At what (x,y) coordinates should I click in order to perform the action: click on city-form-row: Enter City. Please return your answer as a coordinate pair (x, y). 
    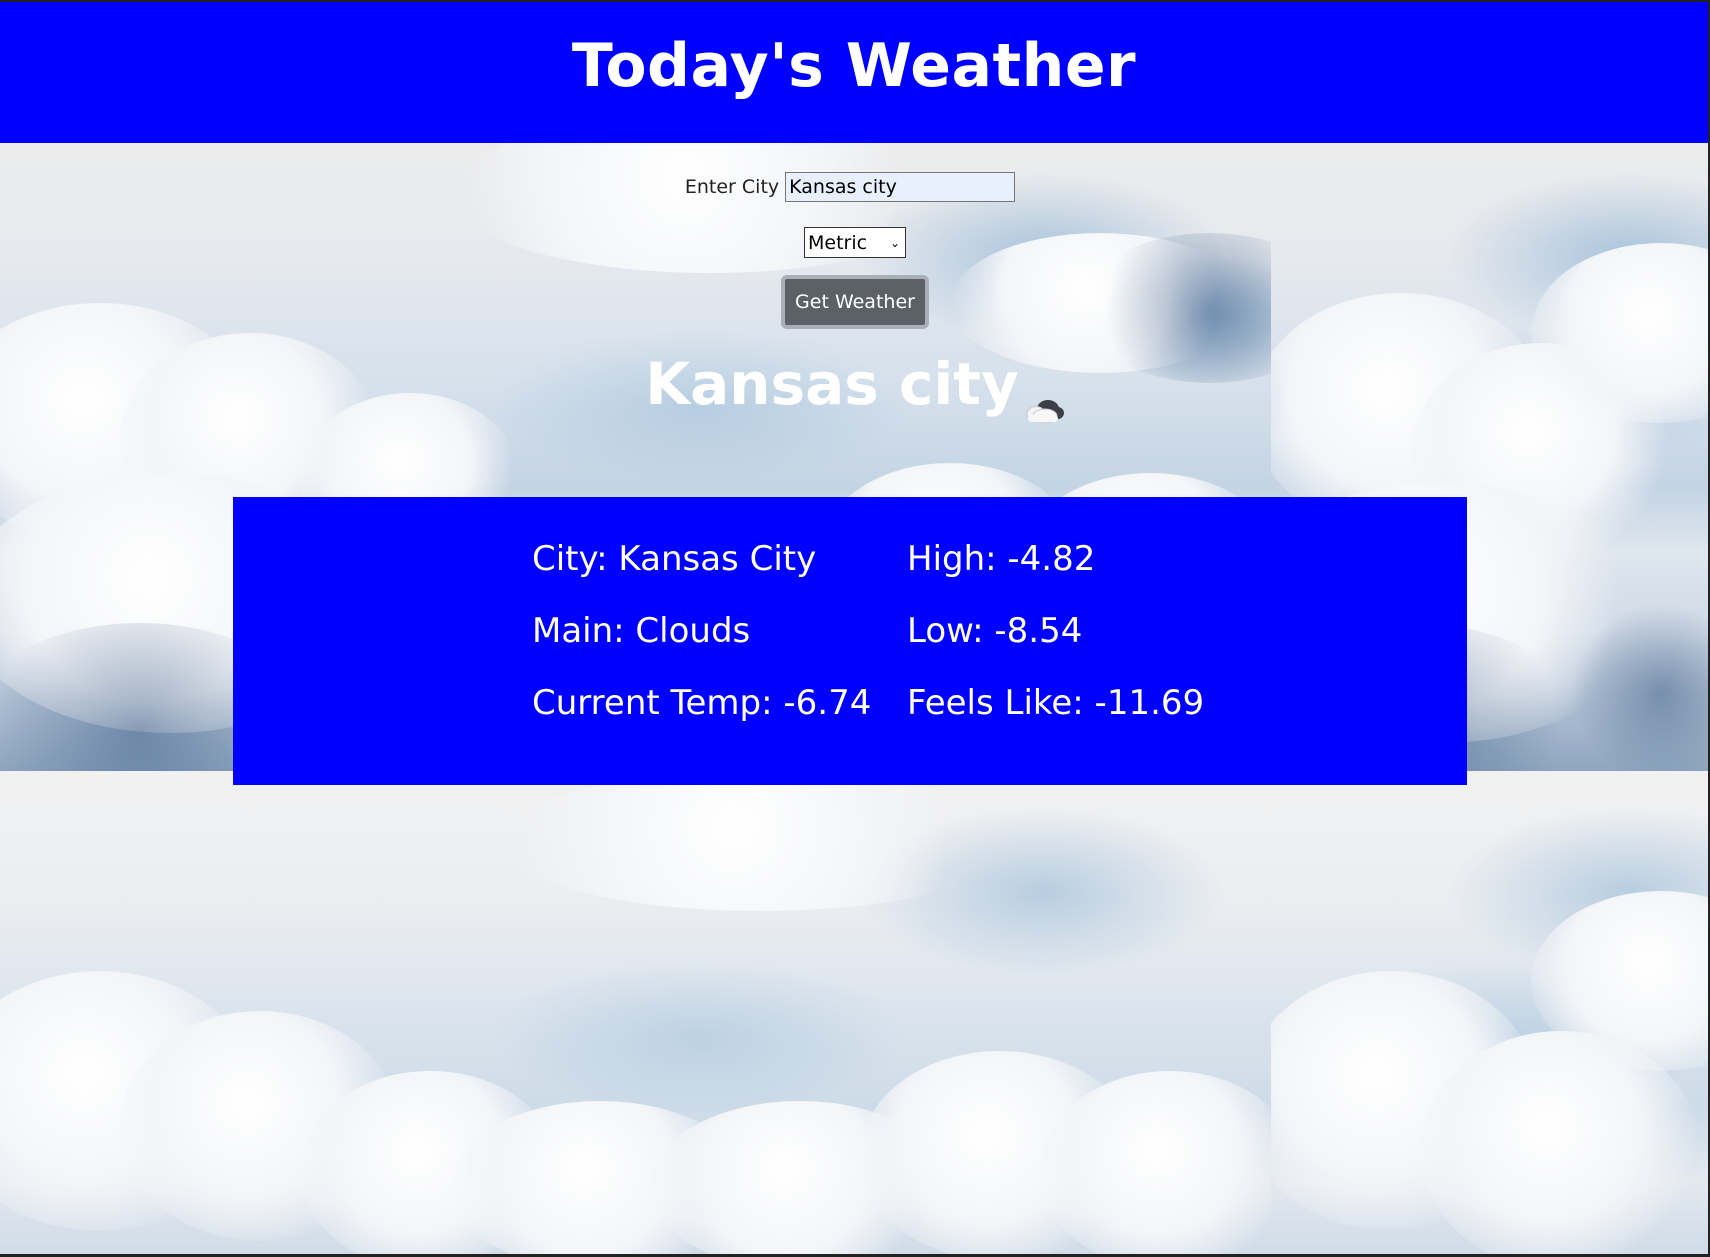
    Looking at the image, I should click on (855, 187).